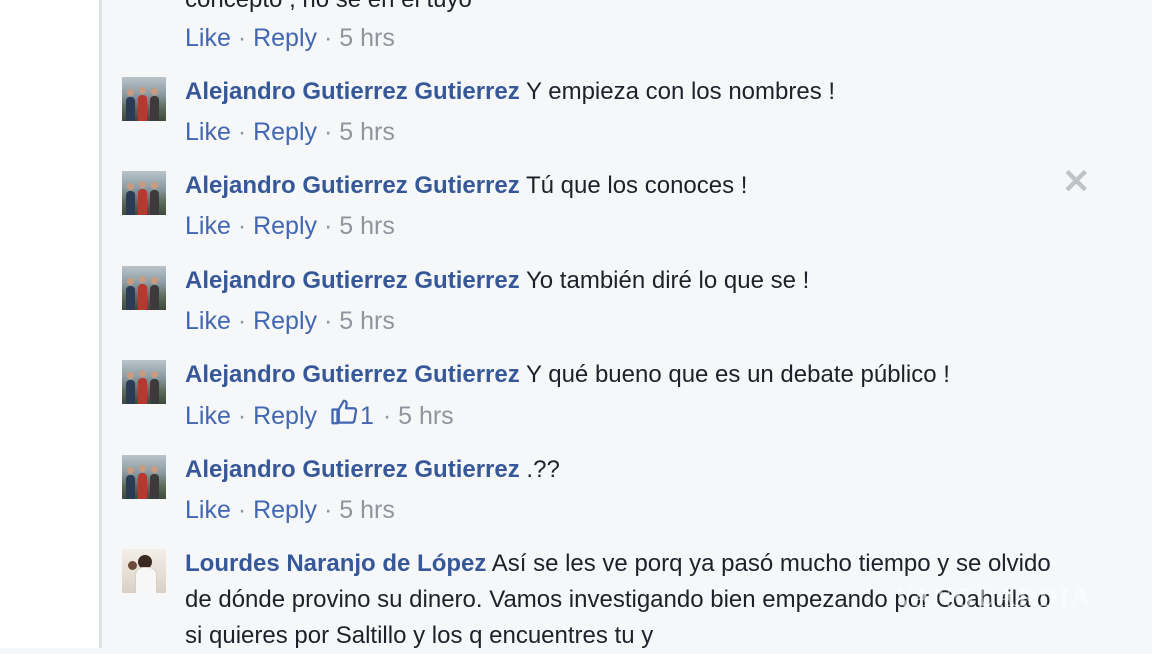 The image size is (1152, 654). I want to click on thumbs-up-icon, so click(345, 412).